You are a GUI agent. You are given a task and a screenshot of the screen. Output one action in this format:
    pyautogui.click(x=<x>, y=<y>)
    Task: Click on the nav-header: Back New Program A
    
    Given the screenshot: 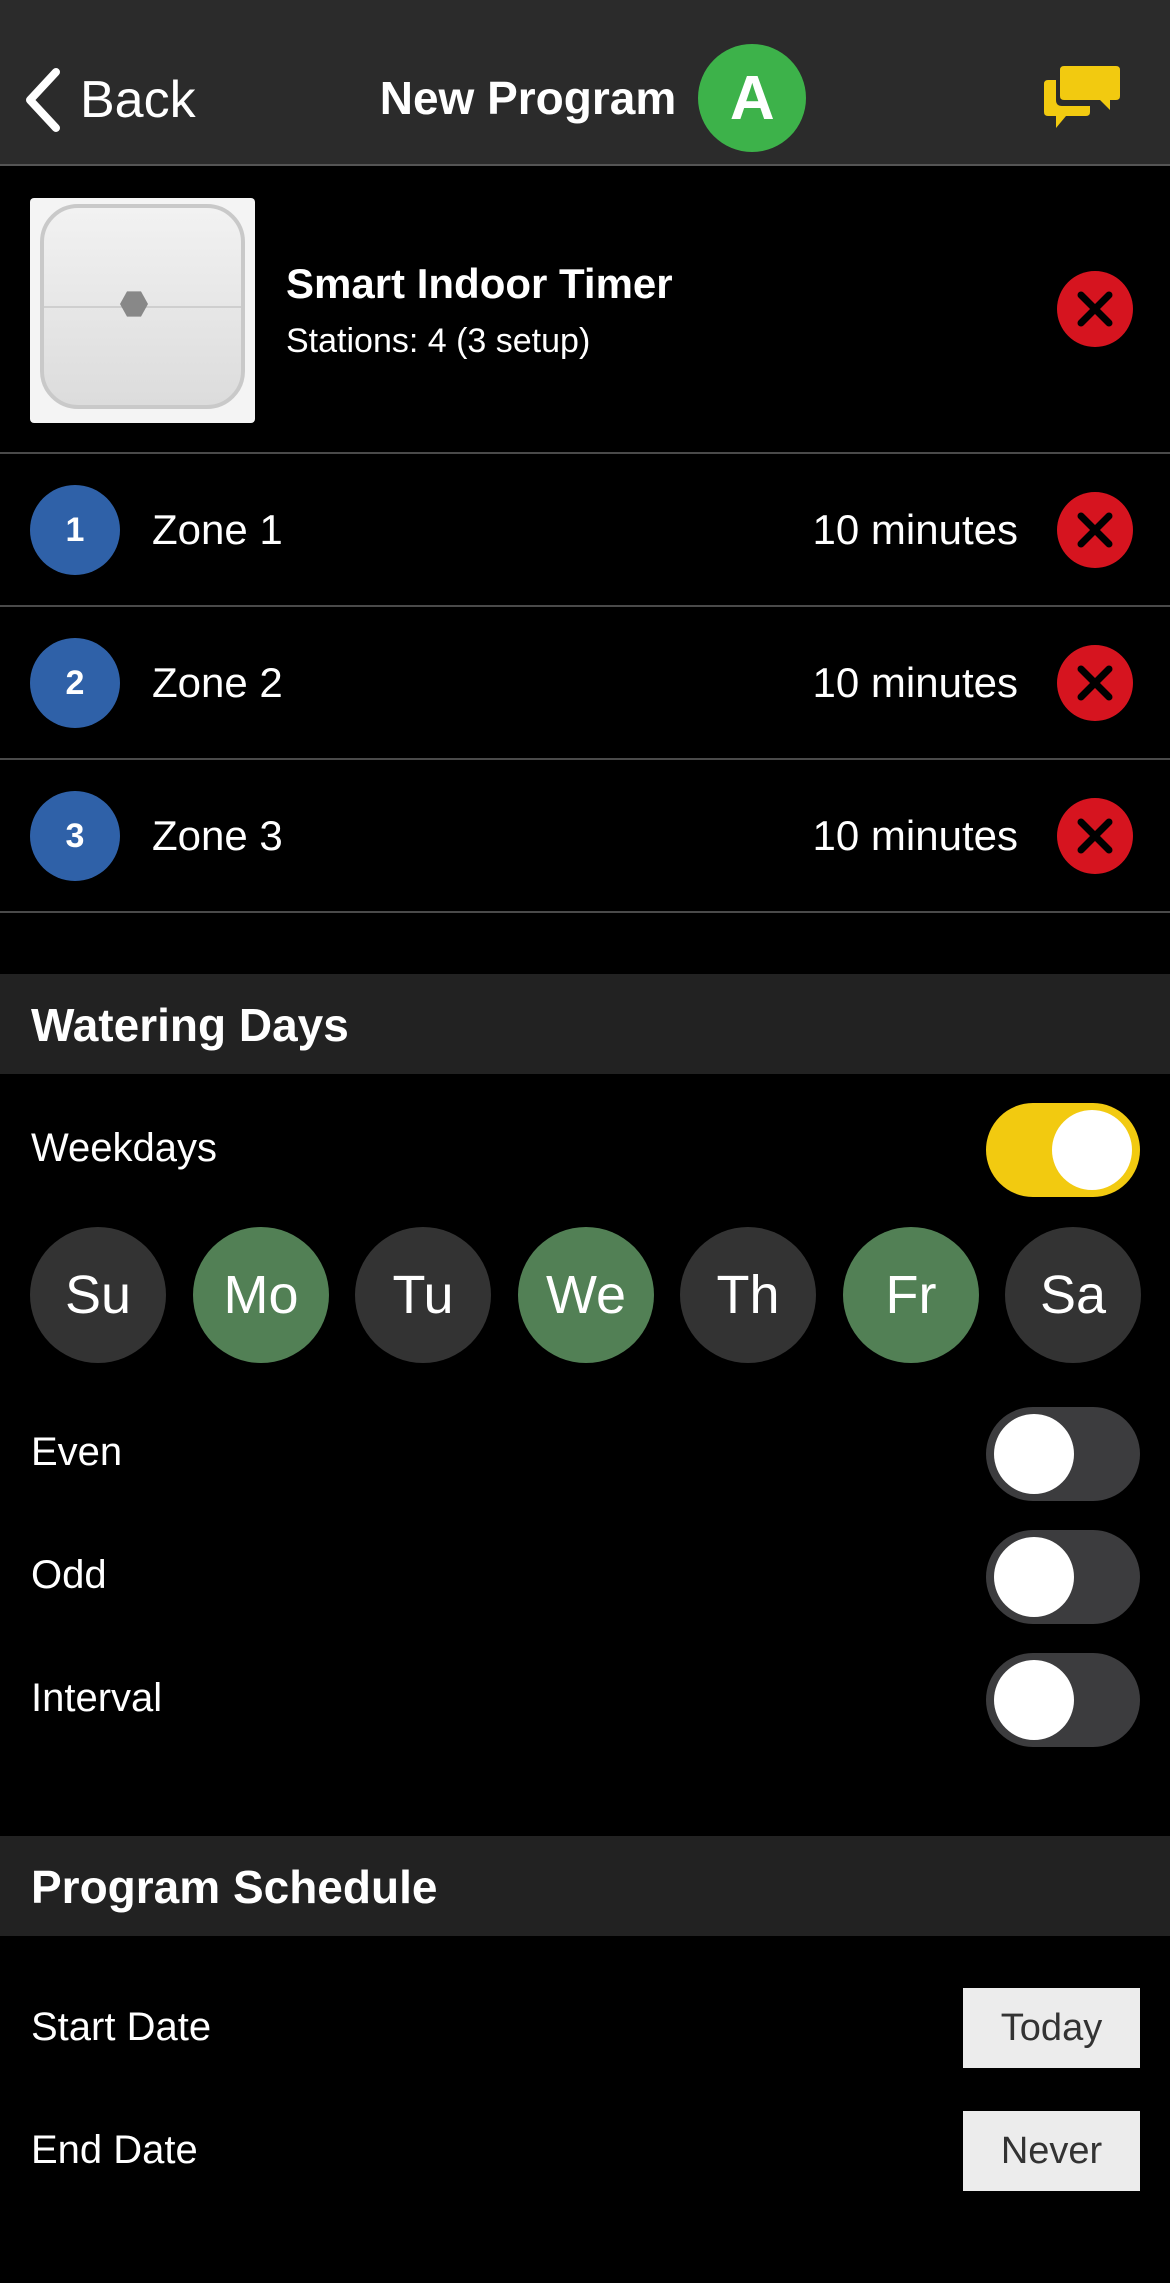 What is the action you would take?
    pyautogui.click(x=585, y=83)
    